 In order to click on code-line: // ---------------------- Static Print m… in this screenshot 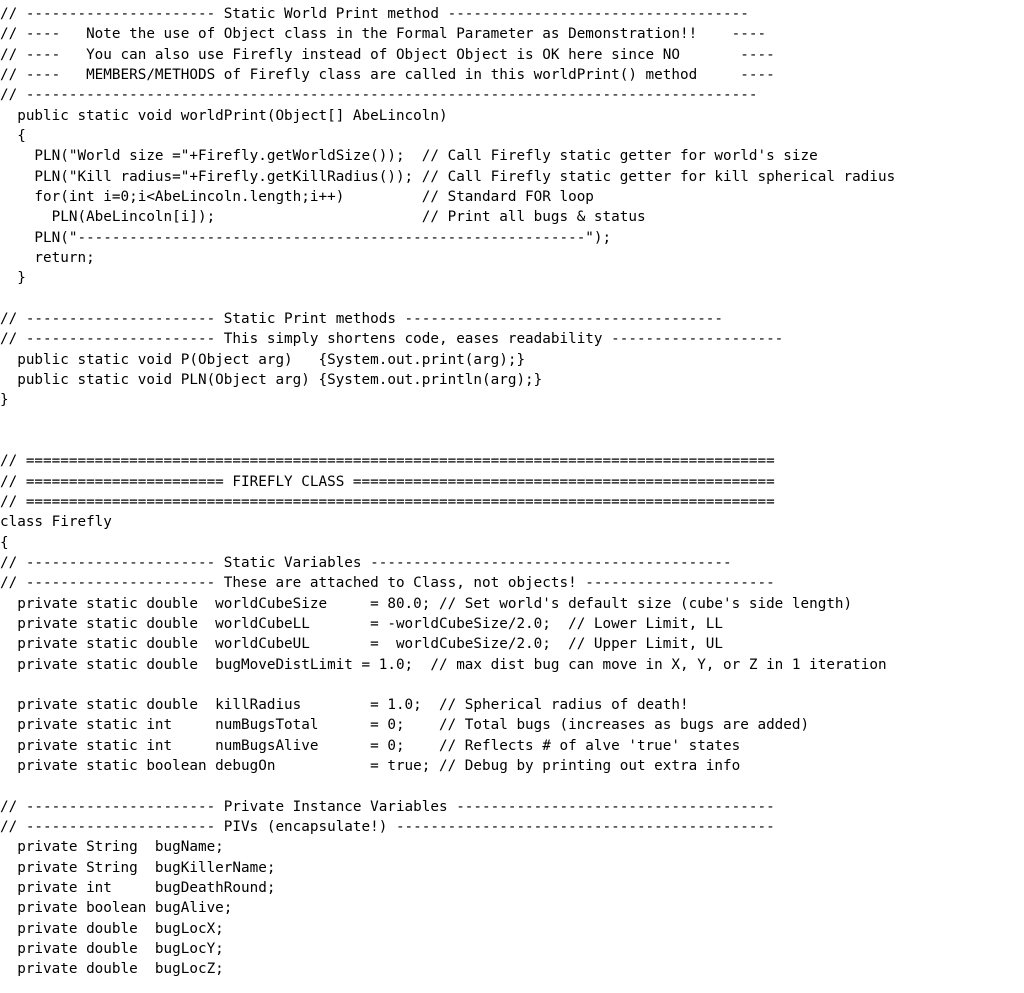, I will do `click(362, 318)`.